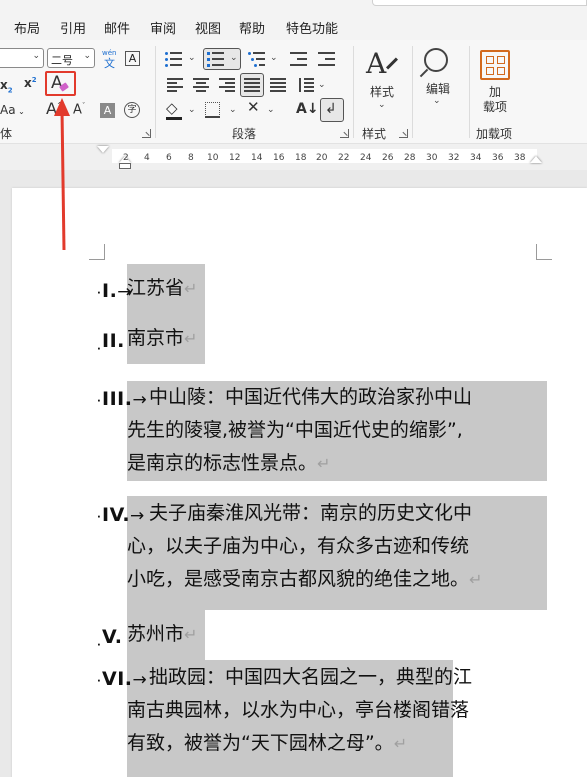 The image size is (587, 777). What do you see at coordinates (174, 59) in the screenshot?
I see `bullets-icon` at bounding box center [174, 59].